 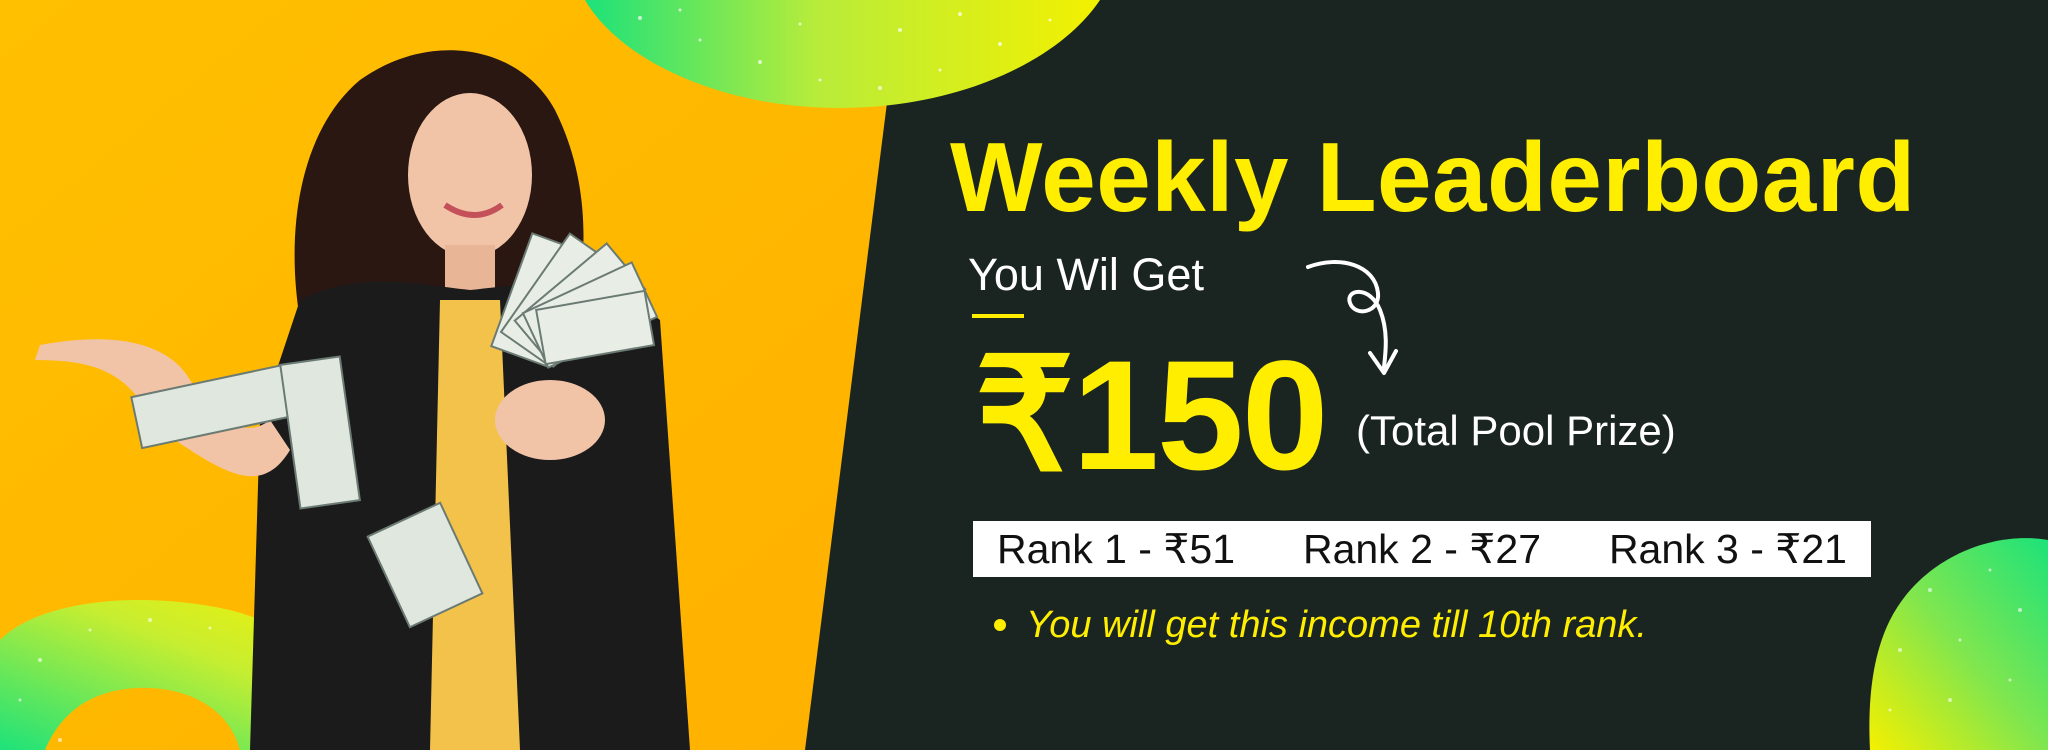 I want to click on bottom-right-swirl-shape, so click(x=1958, y=644).